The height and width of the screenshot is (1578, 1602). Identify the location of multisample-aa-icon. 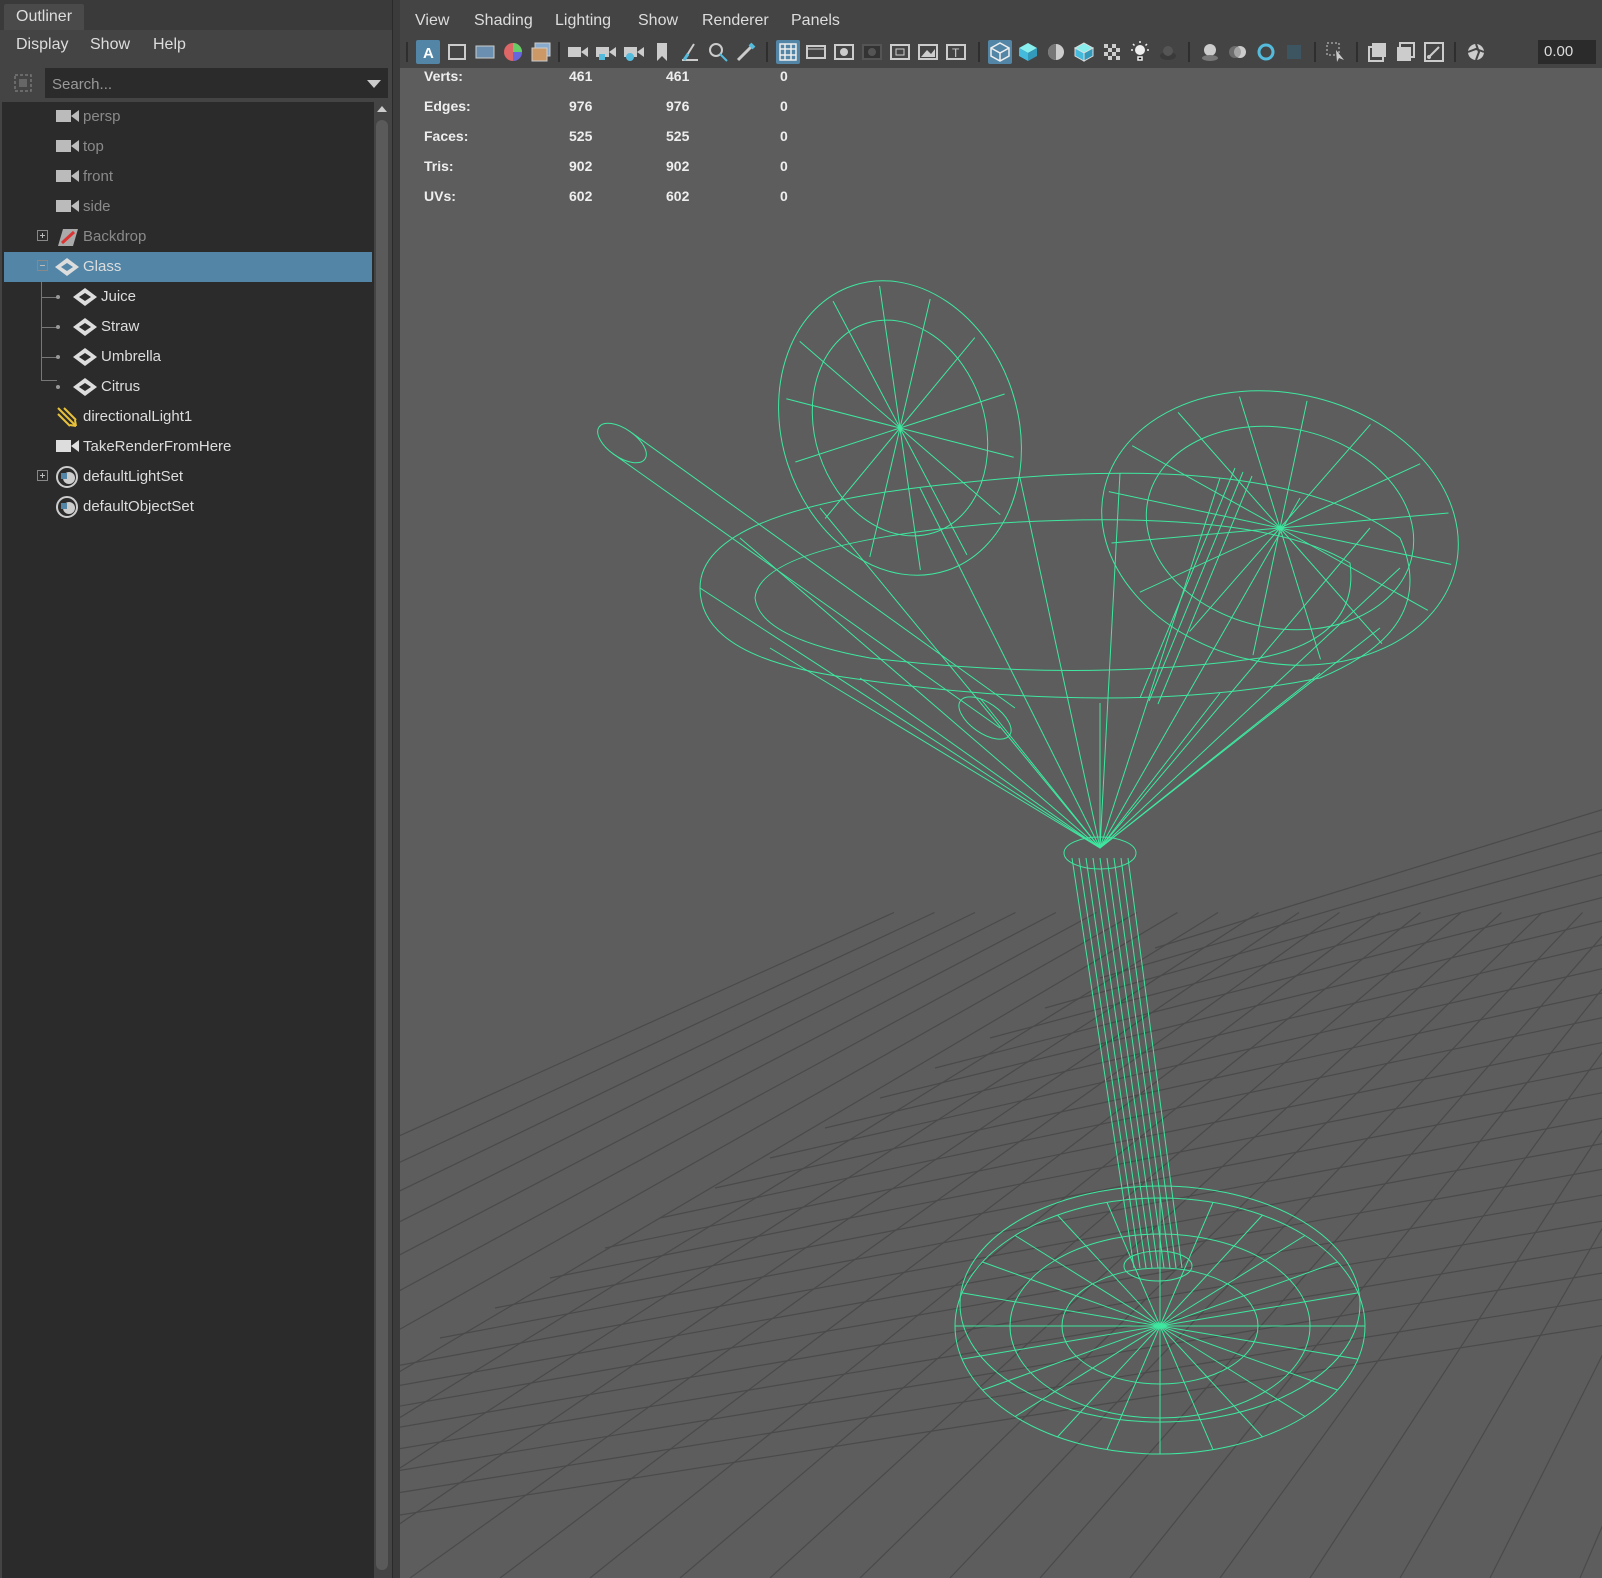
(1266, 52).